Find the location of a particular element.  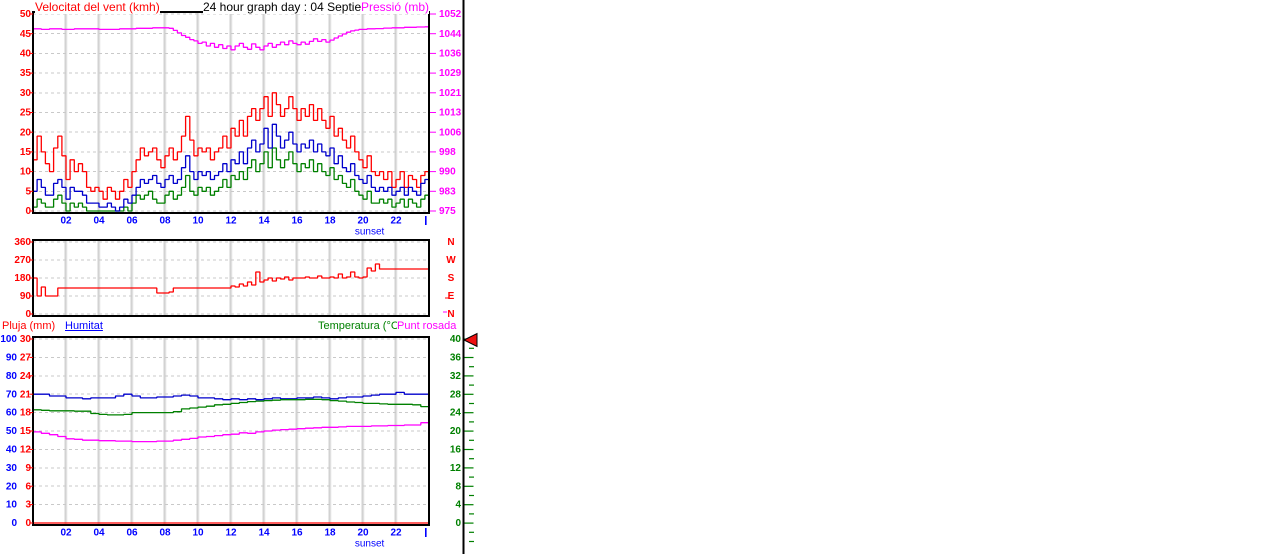

temp-tick-label: 36 is located at coordinates (456, 358).